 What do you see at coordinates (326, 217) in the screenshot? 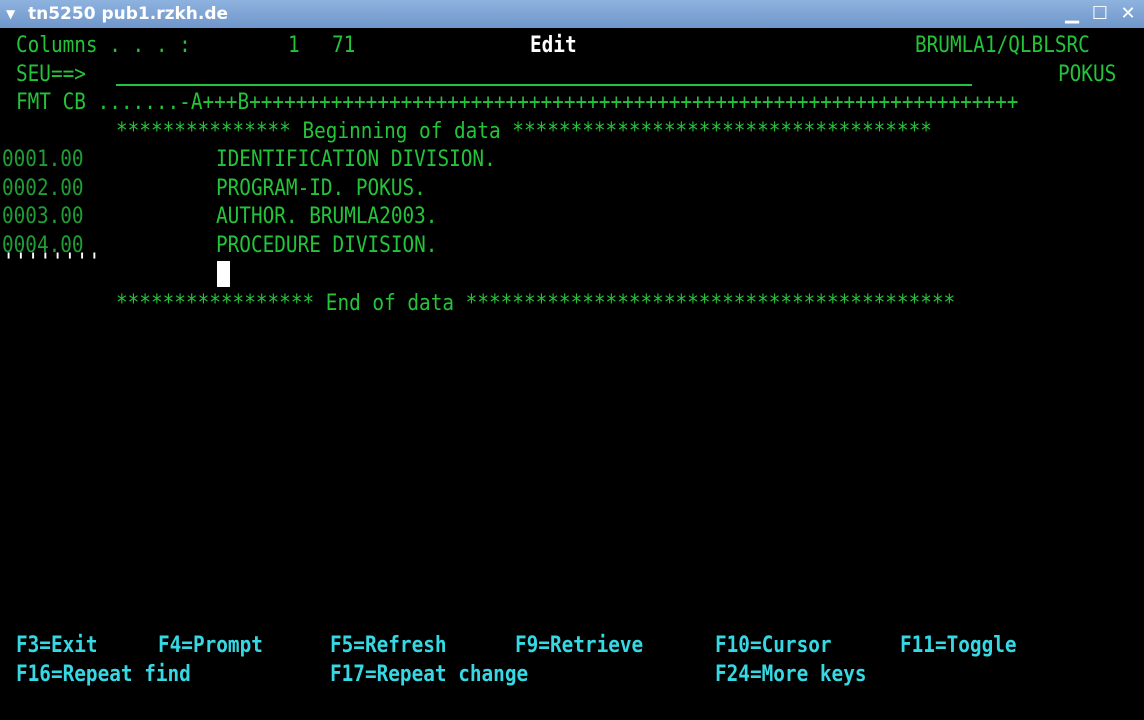
I see `source-line: AUTHOR. BRUMLA2003.` at bounding box center [326, 217].